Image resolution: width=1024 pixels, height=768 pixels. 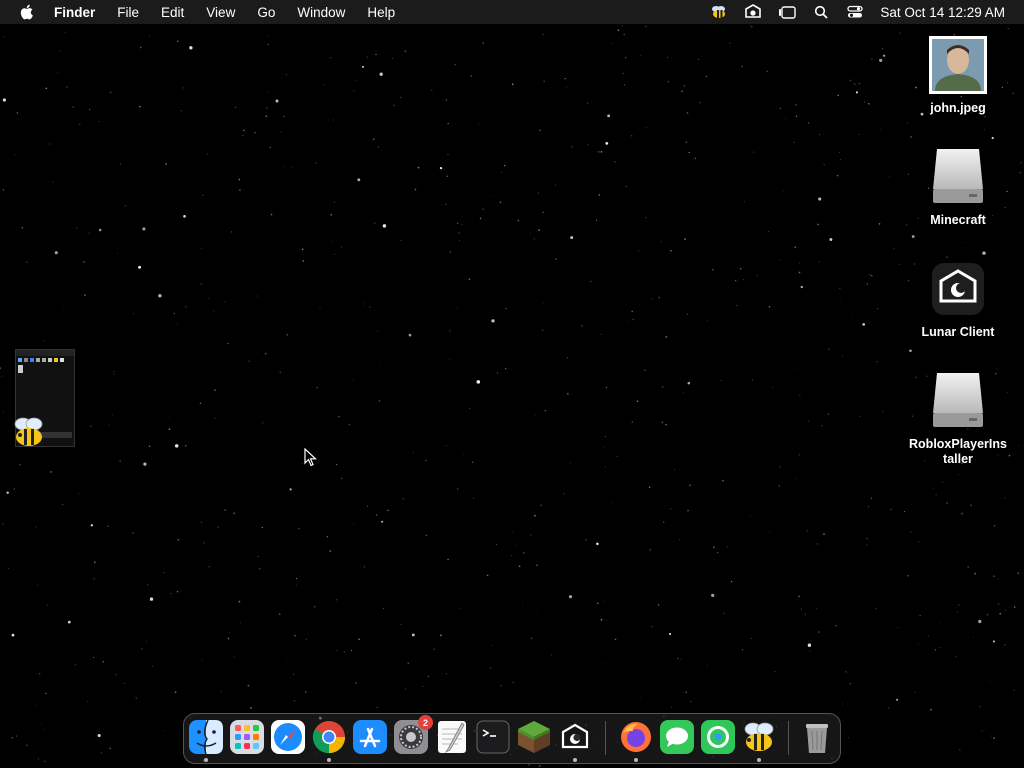 What do you see at coordinates (636, 740) in the screenshot?
I see `dock-firefox` at bounding box center [636, 740].